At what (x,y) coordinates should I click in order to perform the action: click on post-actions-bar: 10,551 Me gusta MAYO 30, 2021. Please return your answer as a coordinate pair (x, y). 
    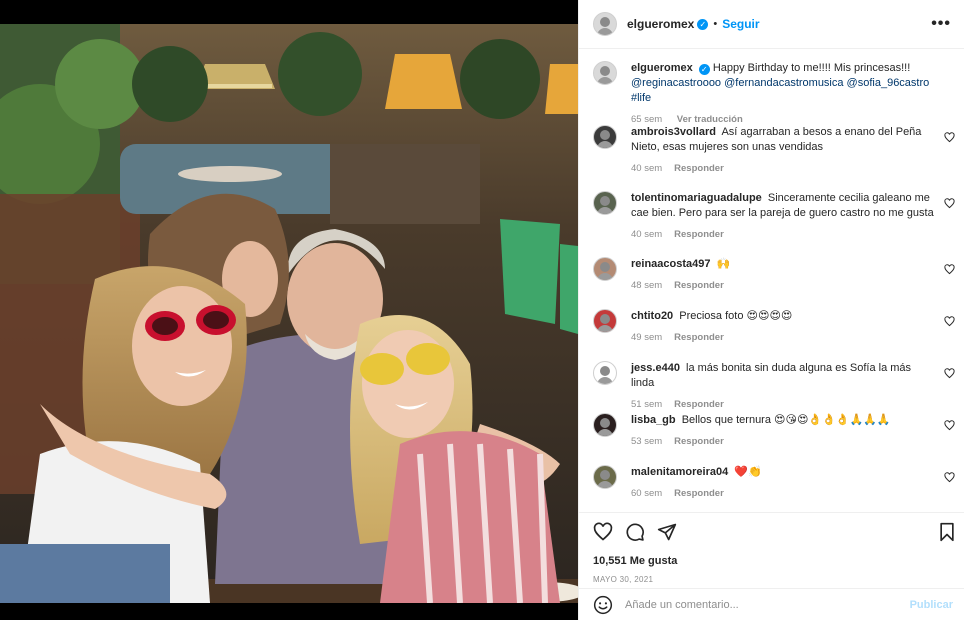
    Looking at the image, I should click on (771, 548).